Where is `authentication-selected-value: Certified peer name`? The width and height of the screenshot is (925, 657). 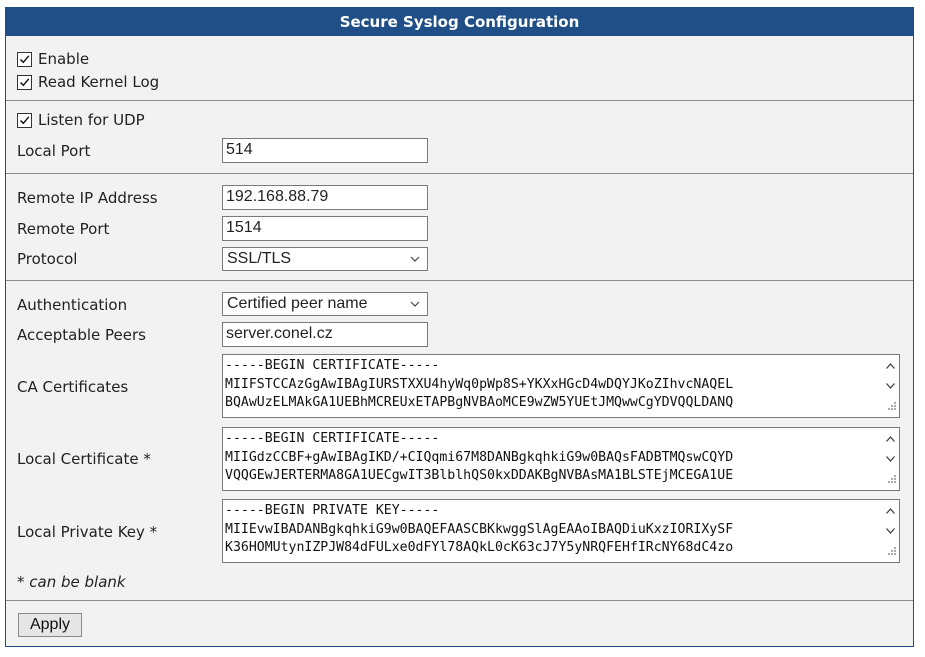
authentication-selected-value: Certified peer name is located at coordinates (297, 303).